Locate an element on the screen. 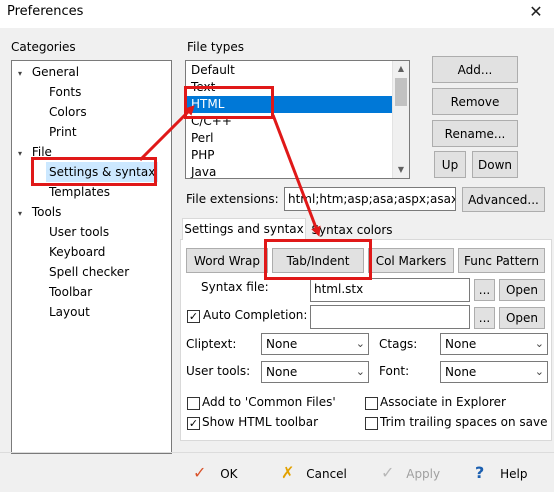  ctags-value: None is located at coordinates (461, 344).